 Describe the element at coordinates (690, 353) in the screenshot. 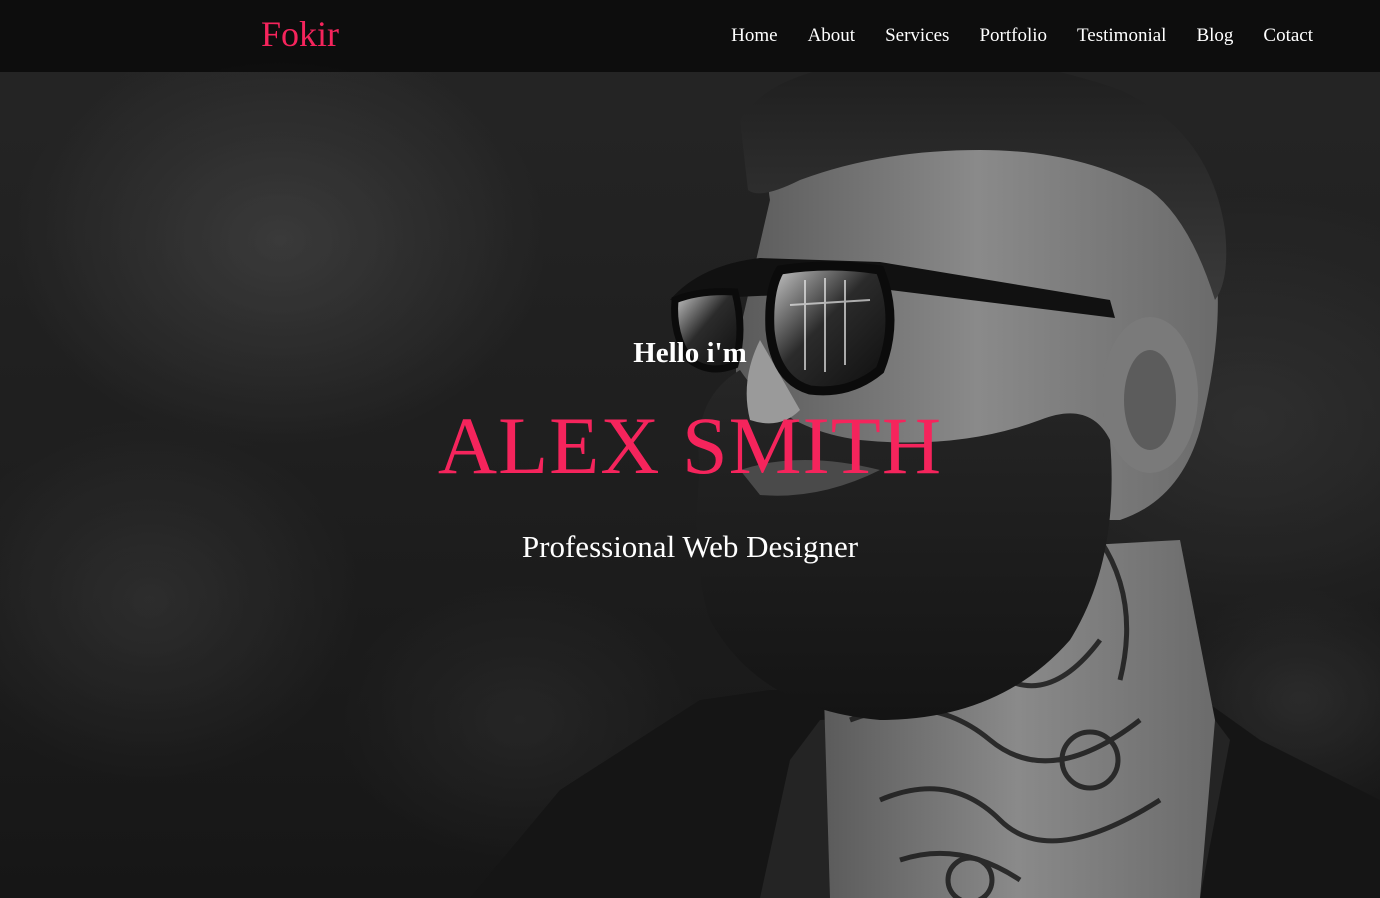

I see `hero-greeting: Hello i'm` at that location.